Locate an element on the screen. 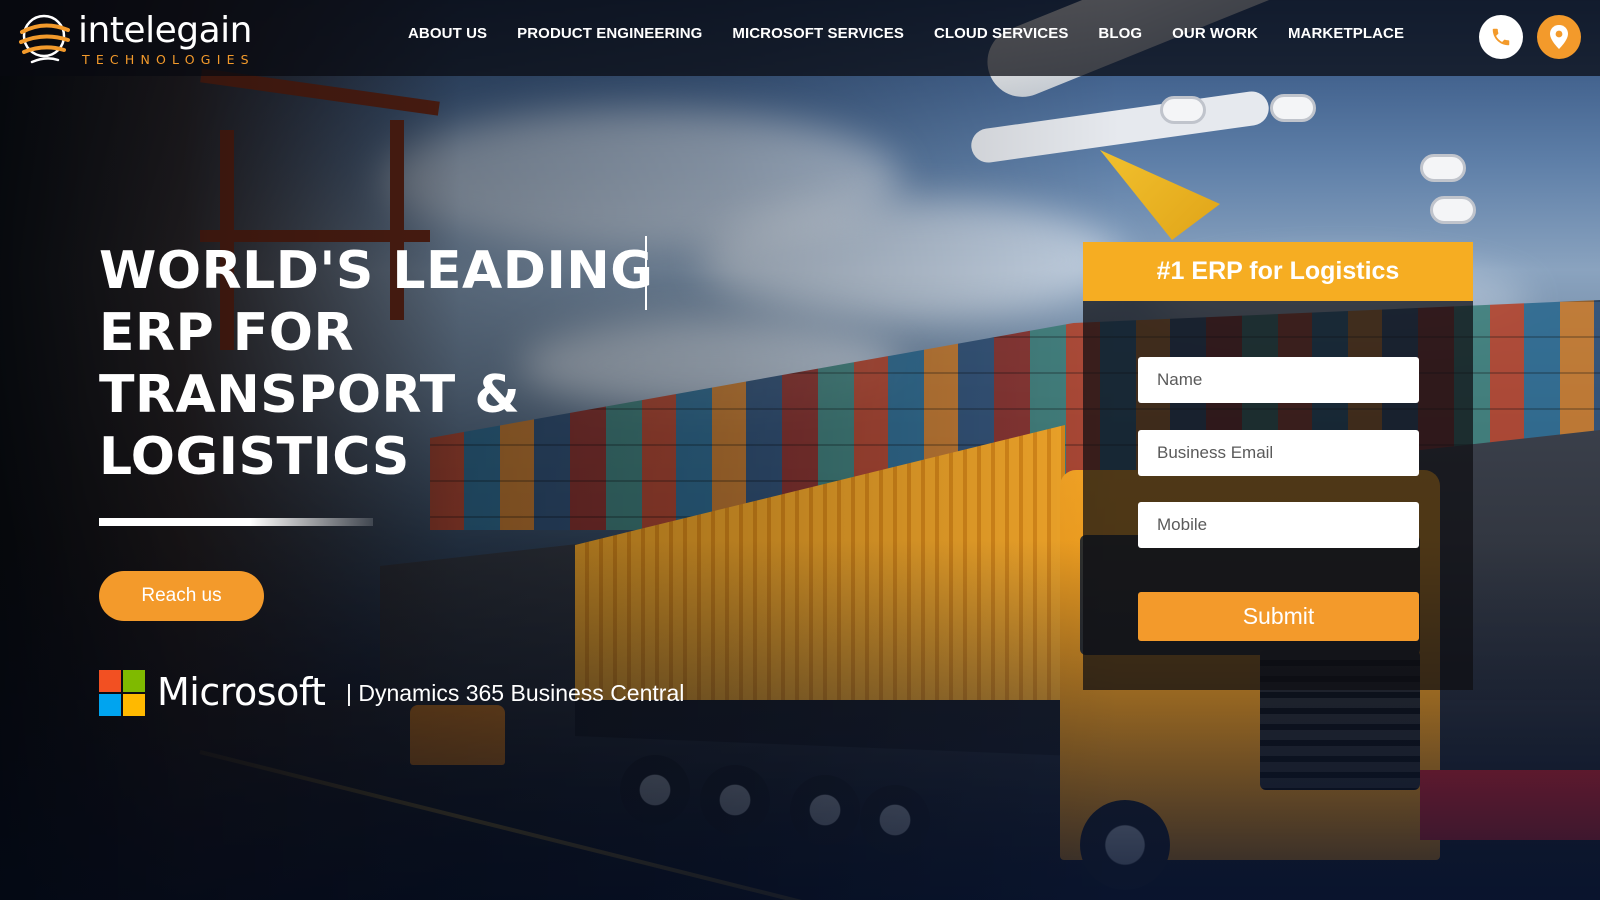 The width and height of the screenshot is (1600, 900). business-email-input is located at coordinates (1278, 453).